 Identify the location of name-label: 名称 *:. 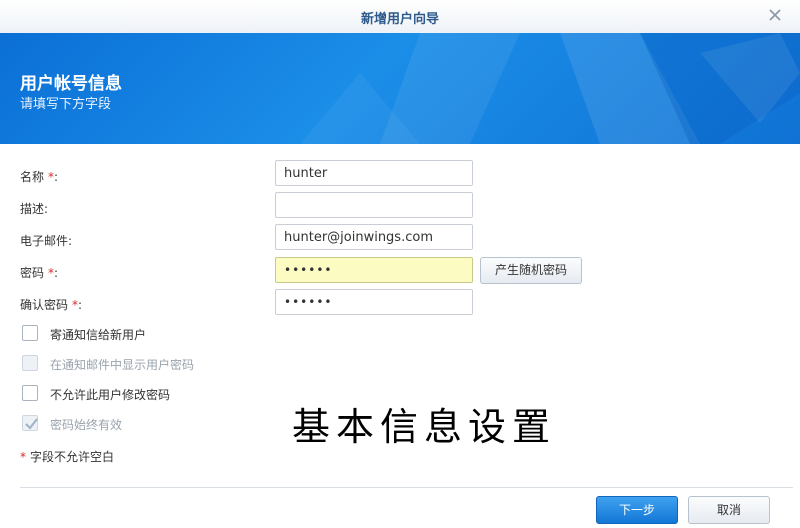
(39, 176).